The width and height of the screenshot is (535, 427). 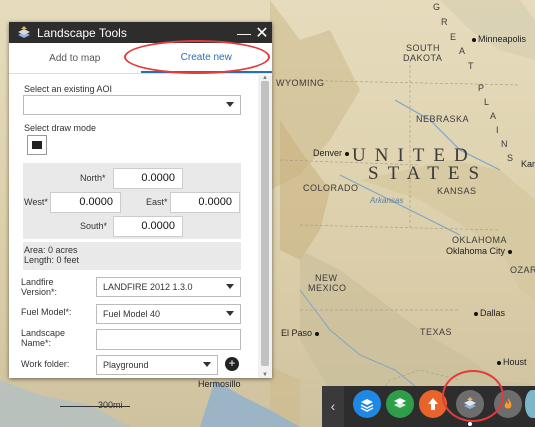 What do you see at coordinates (481, 88) in the screenshot?
I see `great-plains-p: P` at bounding box center [481, 88].